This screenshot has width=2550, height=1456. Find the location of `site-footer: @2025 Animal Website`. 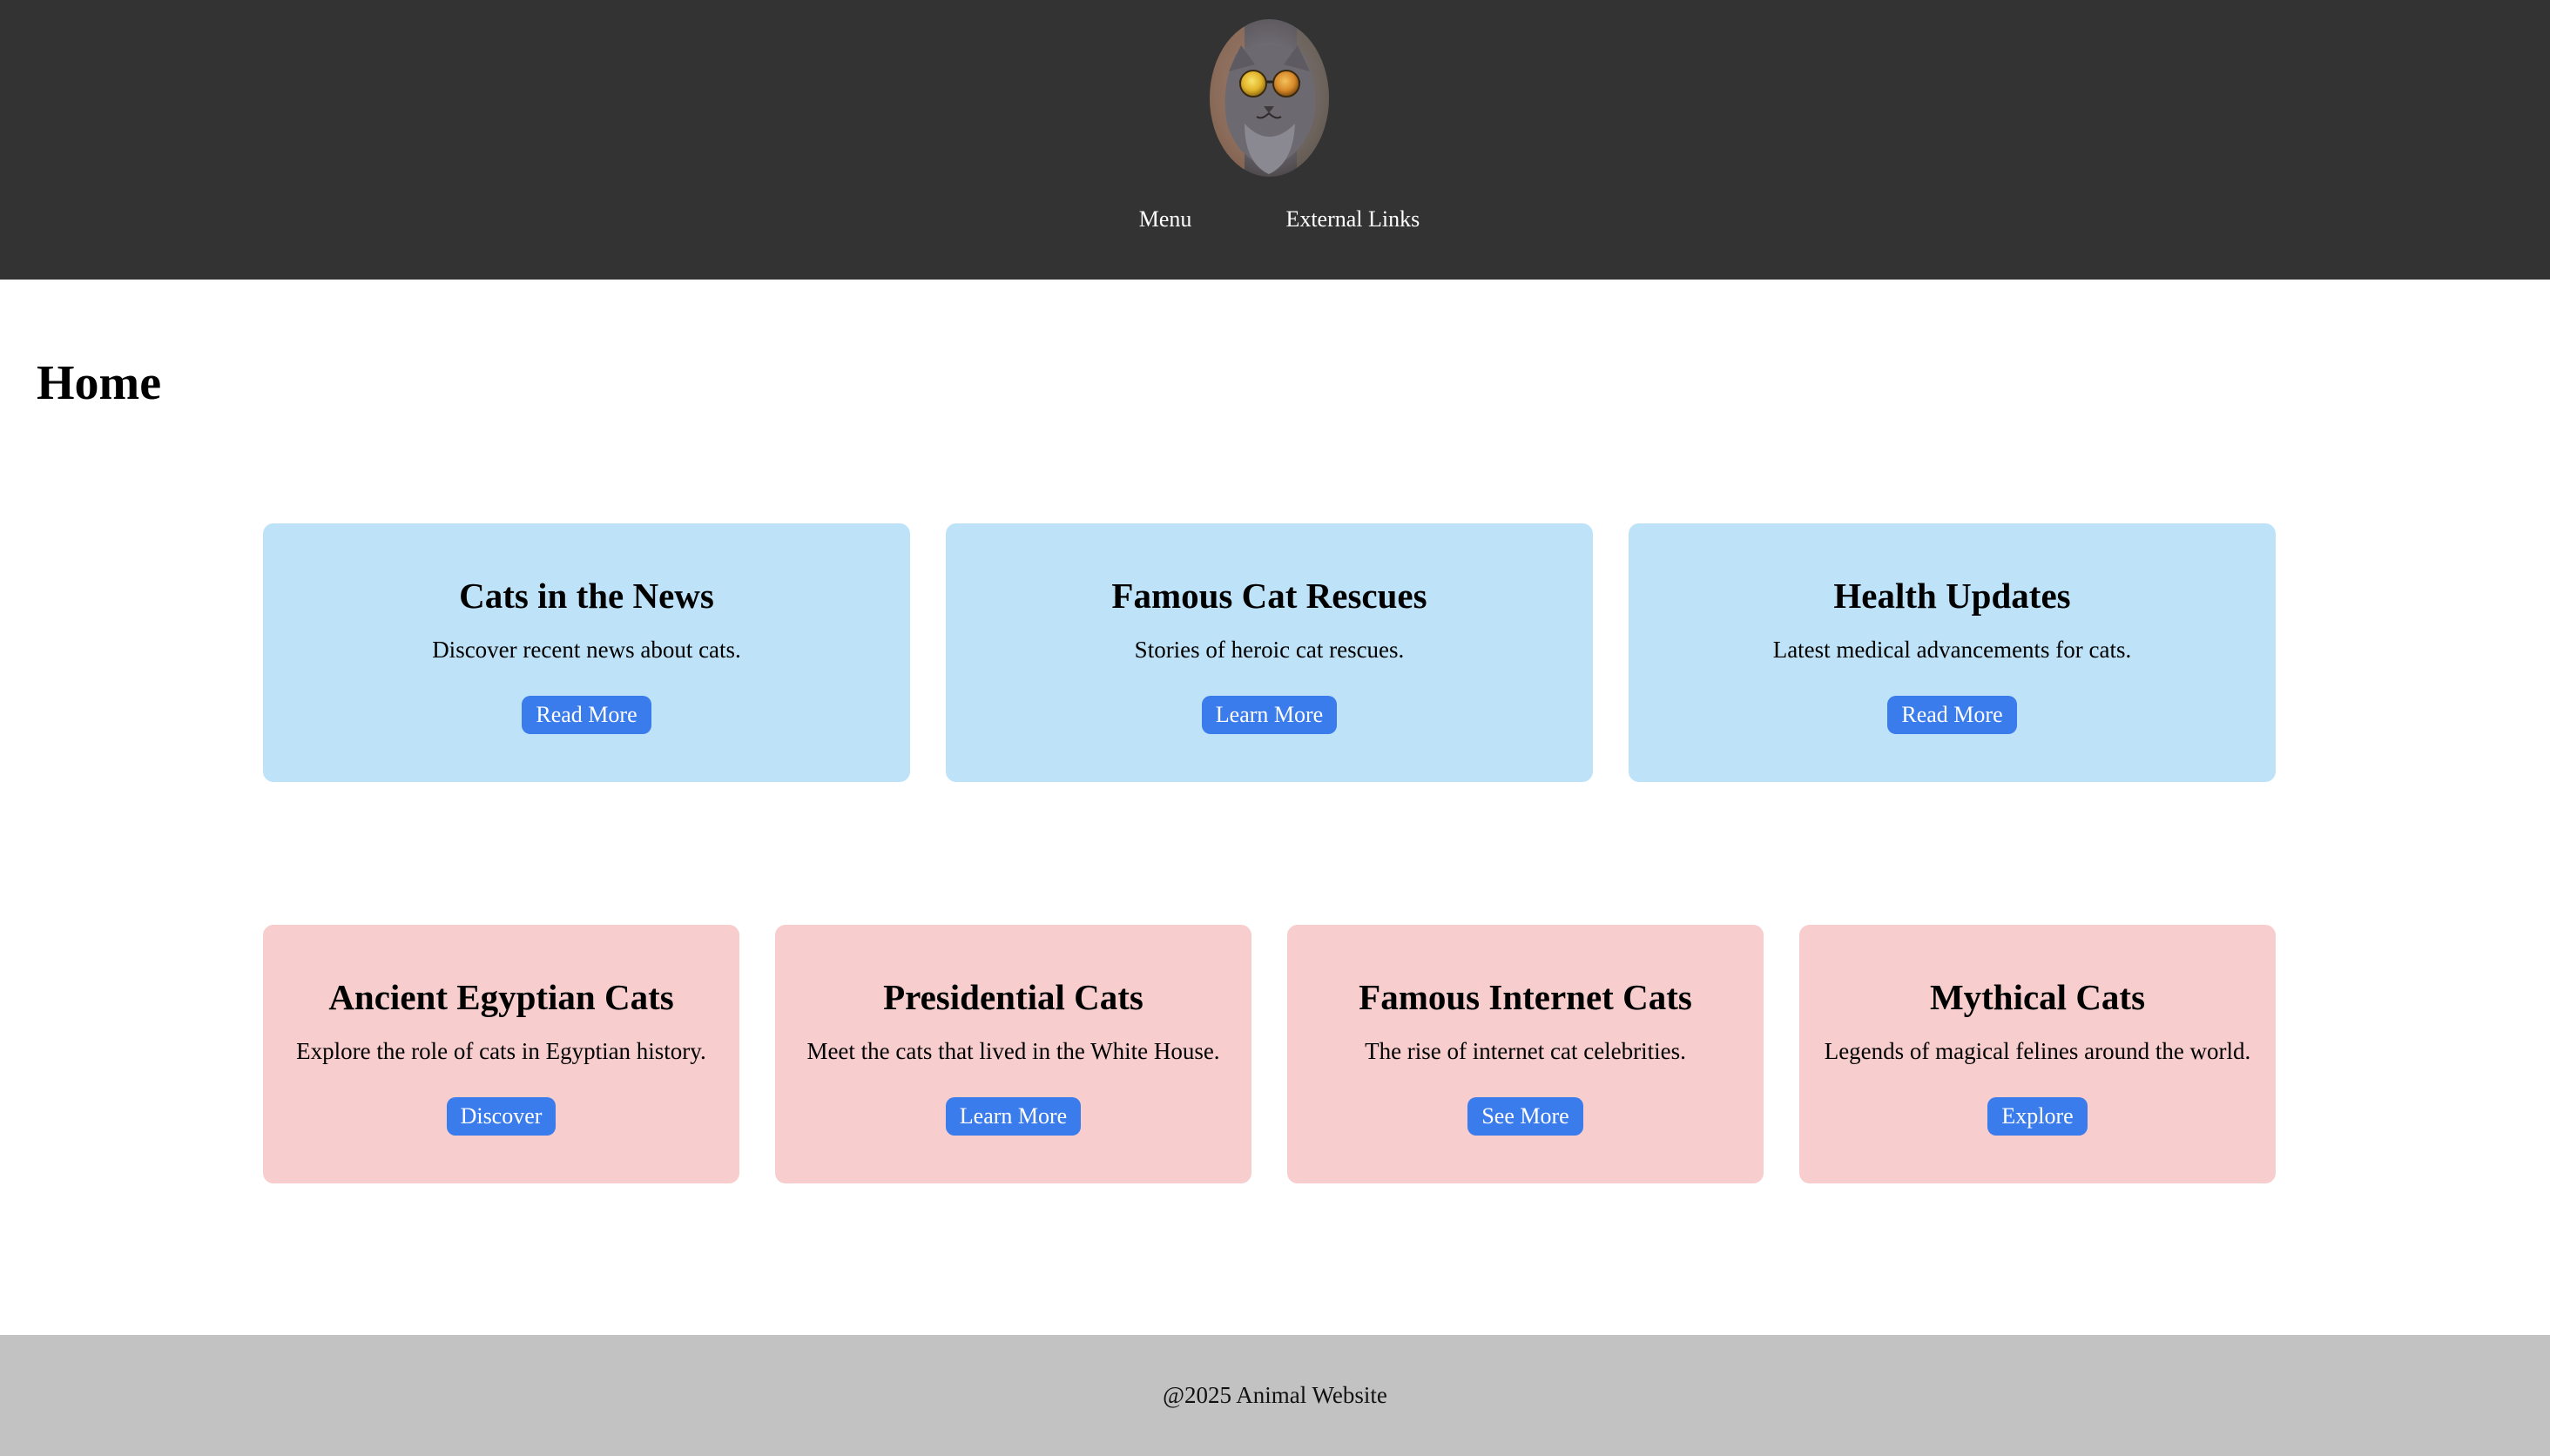

site-footer: @2025 Animal Website is located at coordinates (1275, 1395).